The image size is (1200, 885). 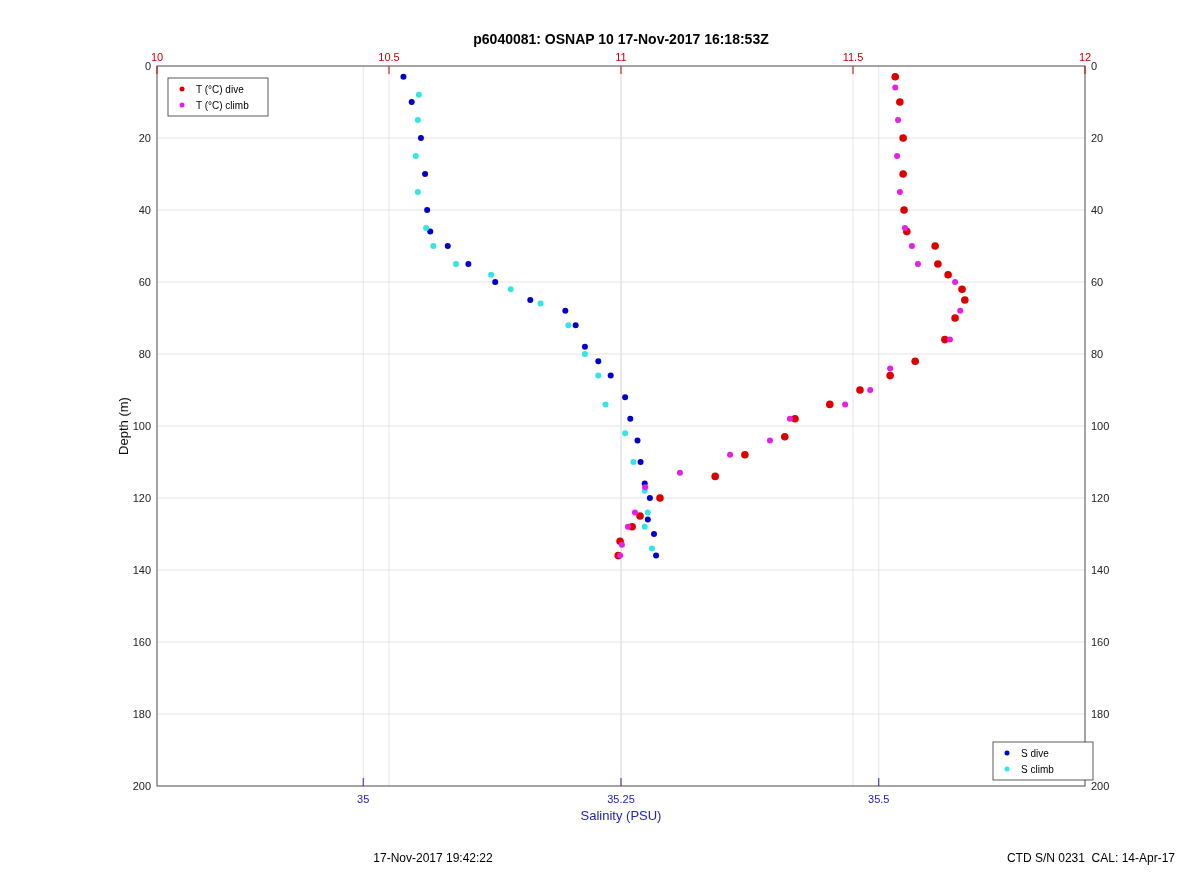 I want to click on top-tick-label: 11, so click(x=621, y=57).